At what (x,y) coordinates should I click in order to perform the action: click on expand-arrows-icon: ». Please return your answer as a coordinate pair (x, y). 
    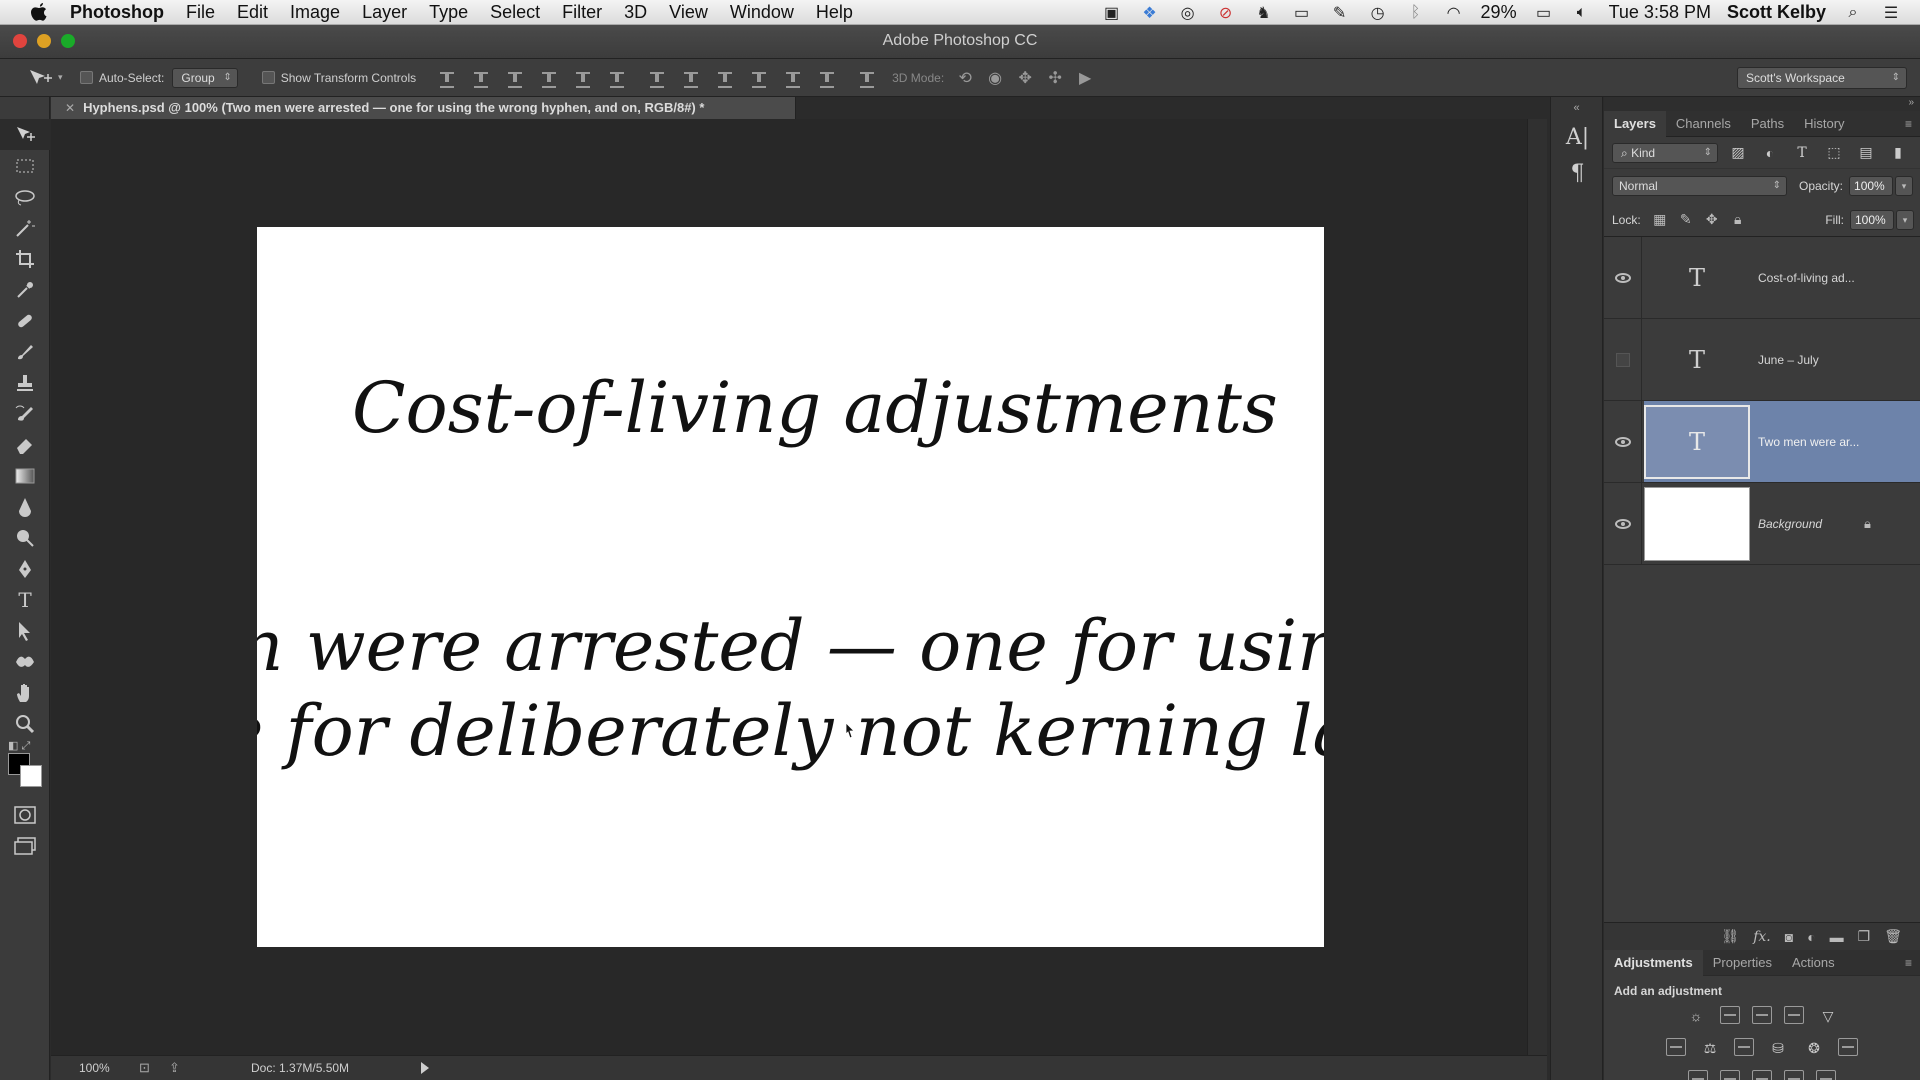
    Looking at the image, I should click on (1762, 104).